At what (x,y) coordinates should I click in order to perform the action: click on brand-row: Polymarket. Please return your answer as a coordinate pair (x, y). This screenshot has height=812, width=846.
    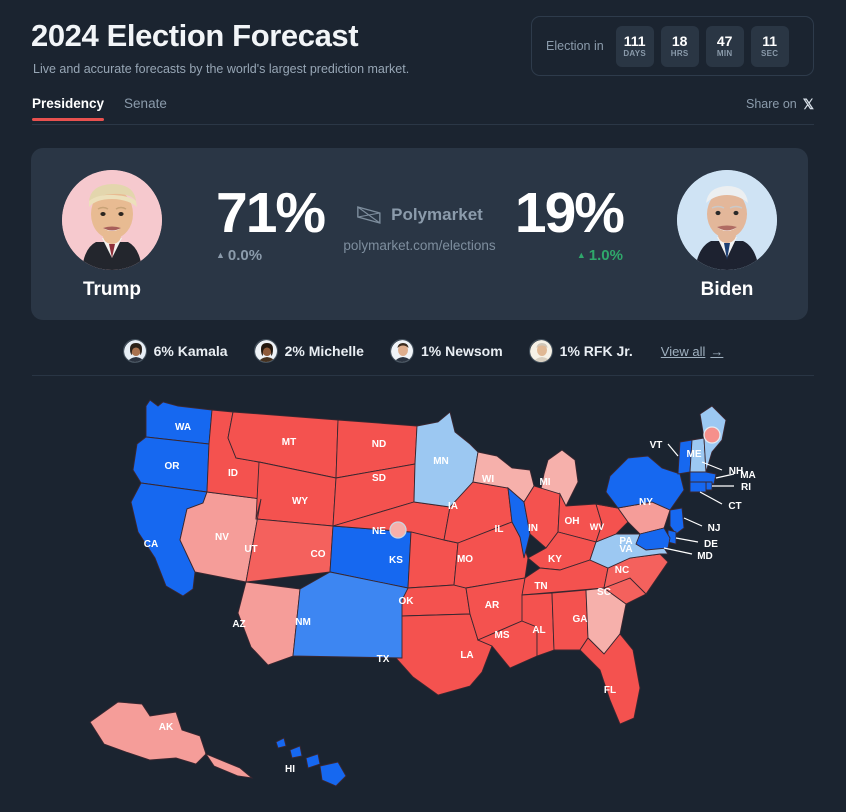
    Looking at the image, I should click on (419, 215).